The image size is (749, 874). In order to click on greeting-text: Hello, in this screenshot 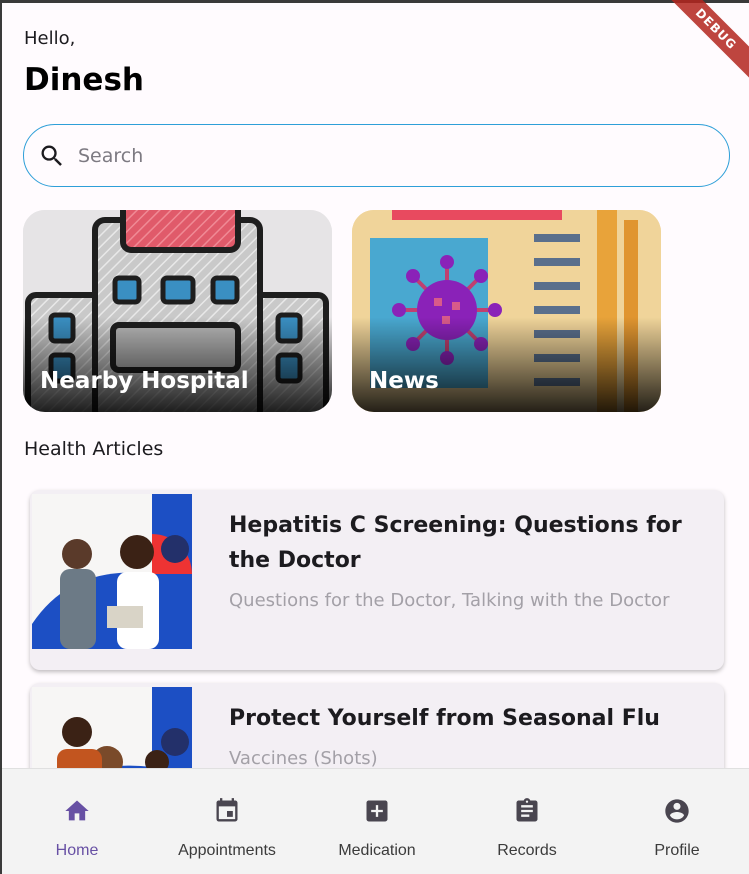, I will do `click(50, 38)`.